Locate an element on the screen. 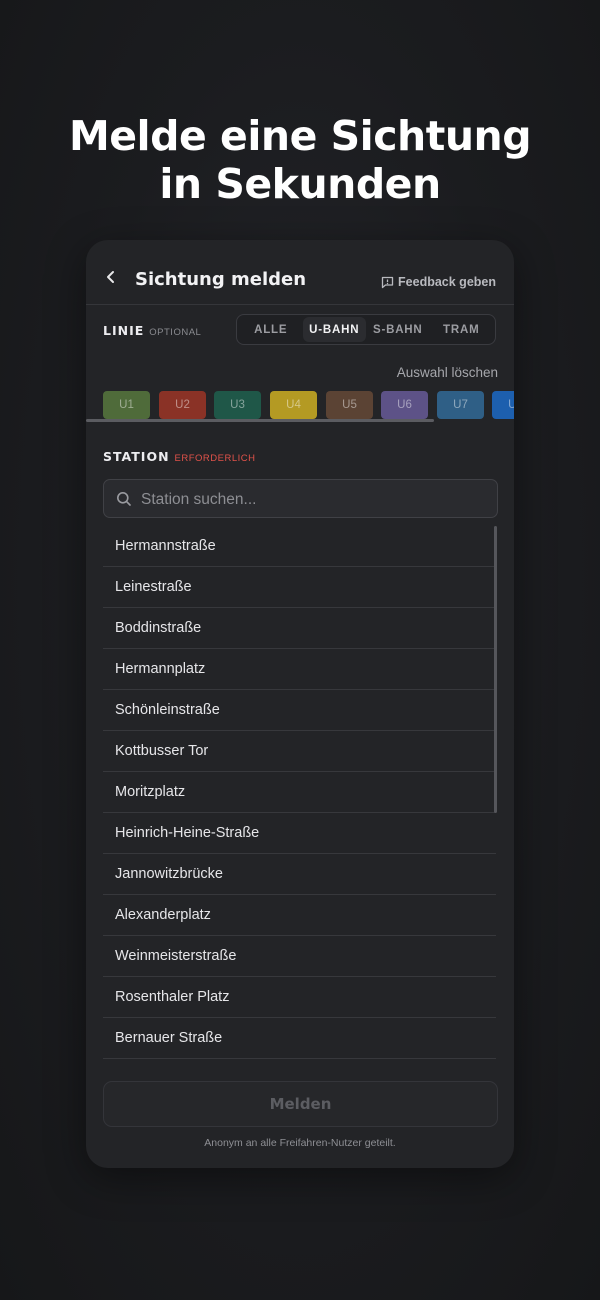 Image resolution: width=600 pixels, height=1300 pixels. line-chip-u2: U2 is located at coordinates (182, 405).